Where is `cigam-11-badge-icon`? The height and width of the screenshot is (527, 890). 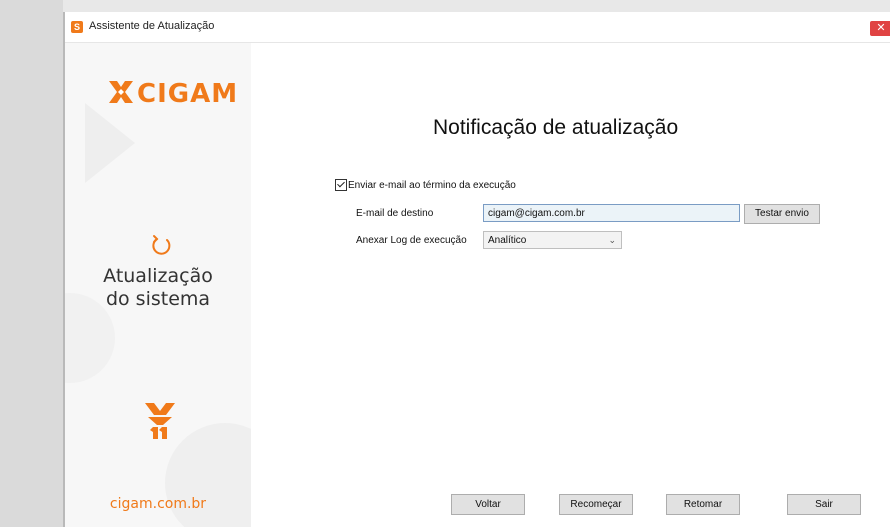 cigam-11-badge-icon is located at coordinates (160, 421).